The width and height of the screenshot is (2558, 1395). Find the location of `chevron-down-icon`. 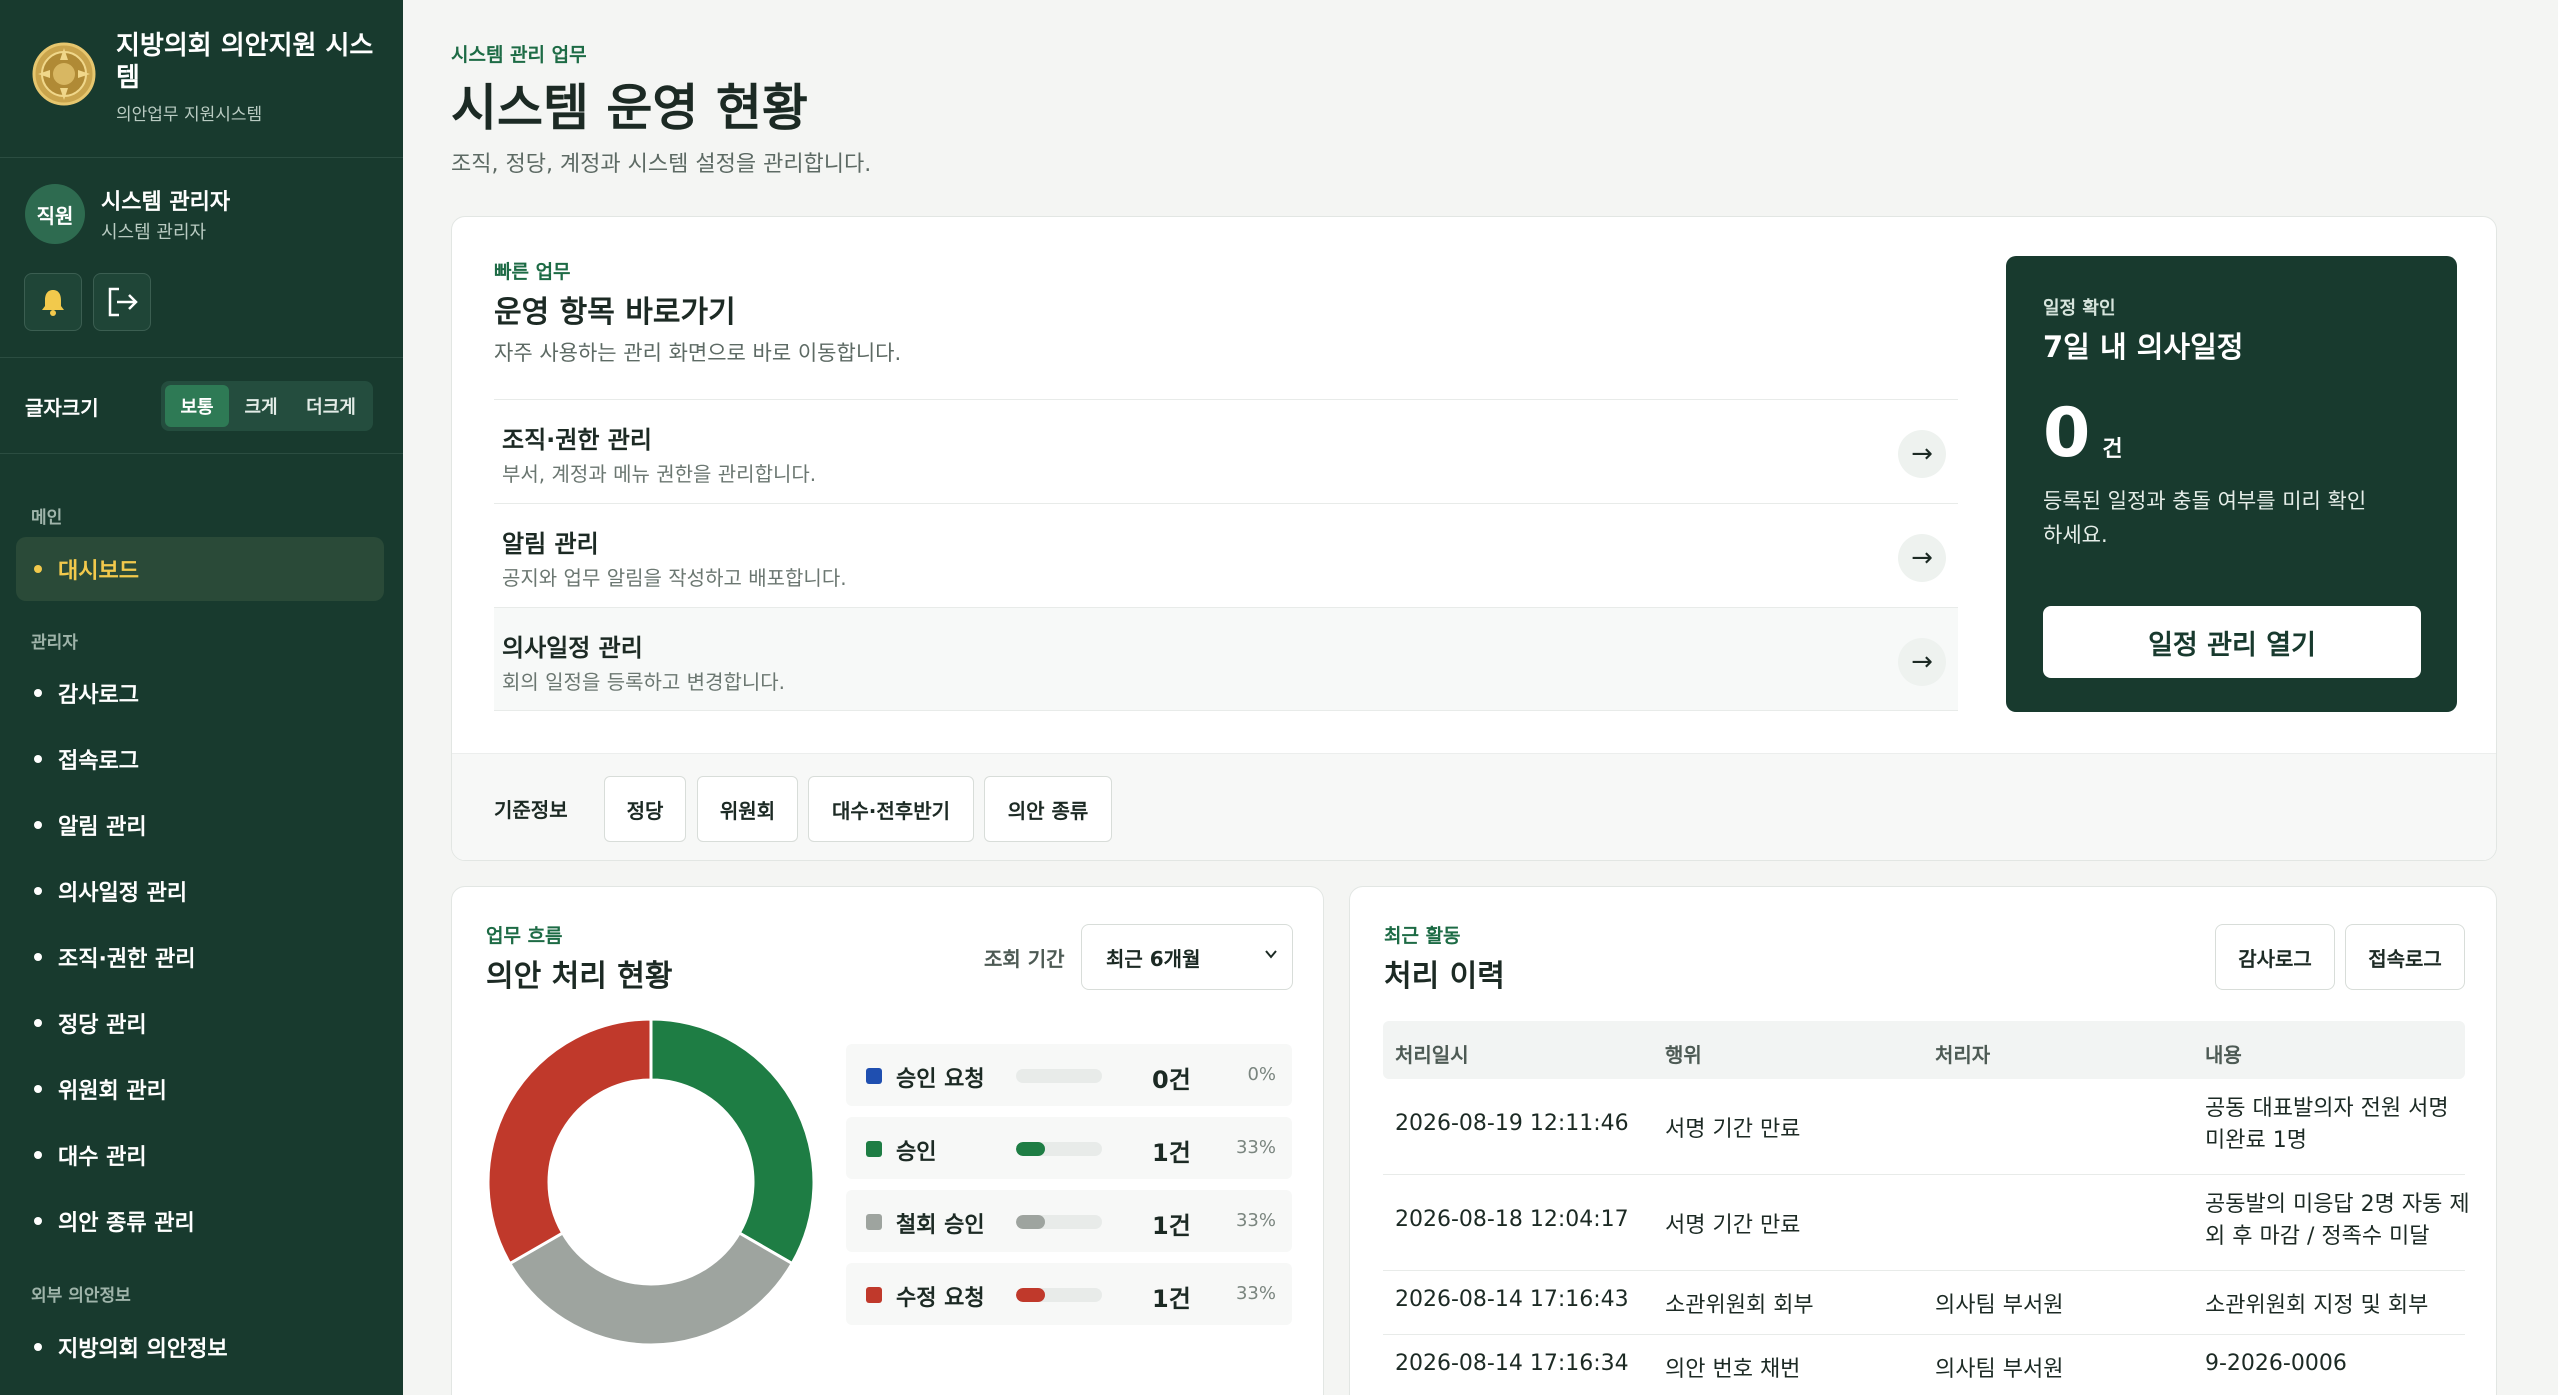

chevron-down-icon is located at coordinates (1271, 954).